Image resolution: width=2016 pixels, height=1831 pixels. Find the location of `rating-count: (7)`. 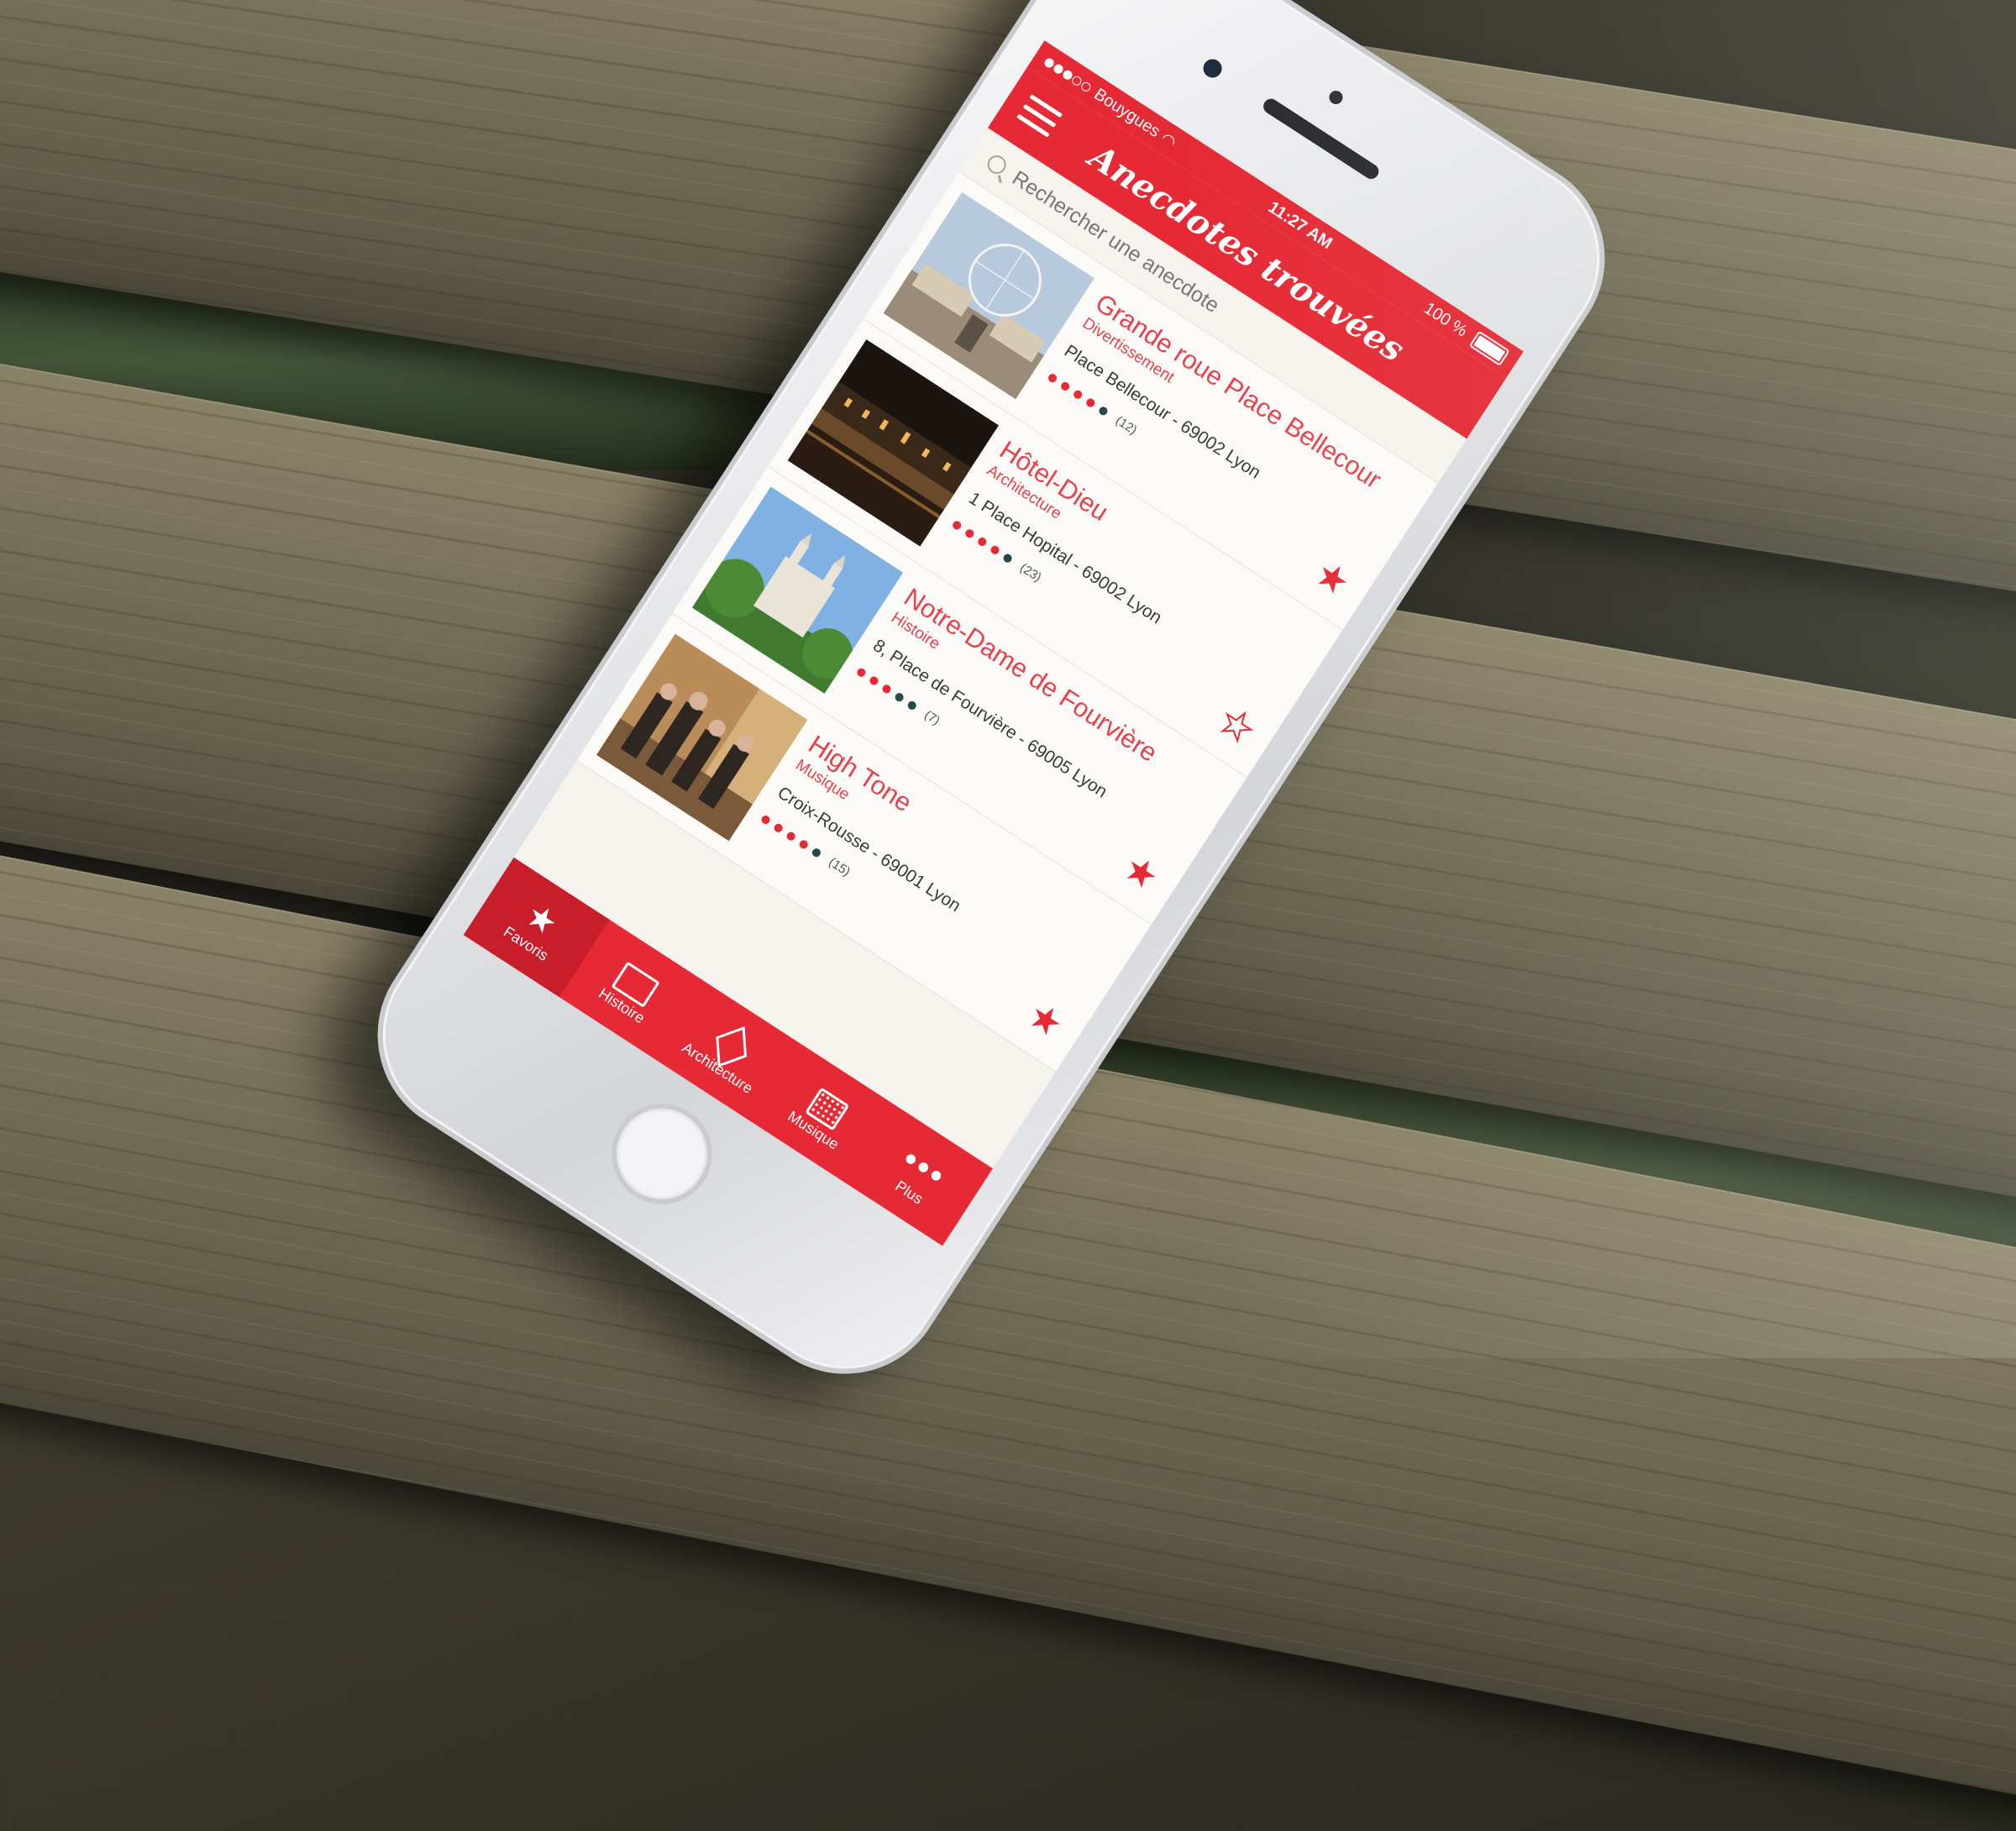

rating-count: (7) is located at coordinates (931, 717).